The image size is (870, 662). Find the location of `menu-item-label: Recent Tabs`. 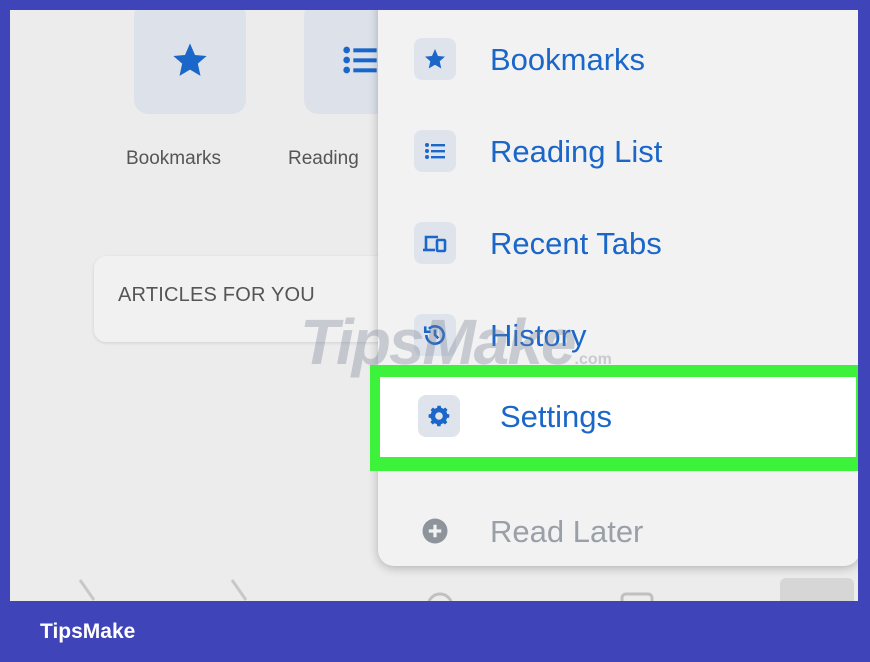

menu-item-label: Recent Tabs is located at coordinates (576, 243).